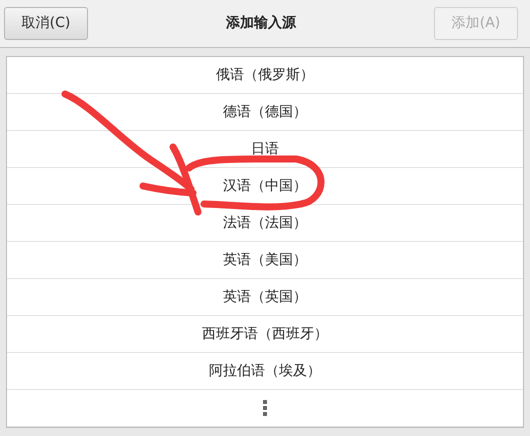 The image size is (530, 436). Describe the element at coordinates (265, 75) in the screenshot. I see `language-item: 俄语（俄罗斯）` at that location.